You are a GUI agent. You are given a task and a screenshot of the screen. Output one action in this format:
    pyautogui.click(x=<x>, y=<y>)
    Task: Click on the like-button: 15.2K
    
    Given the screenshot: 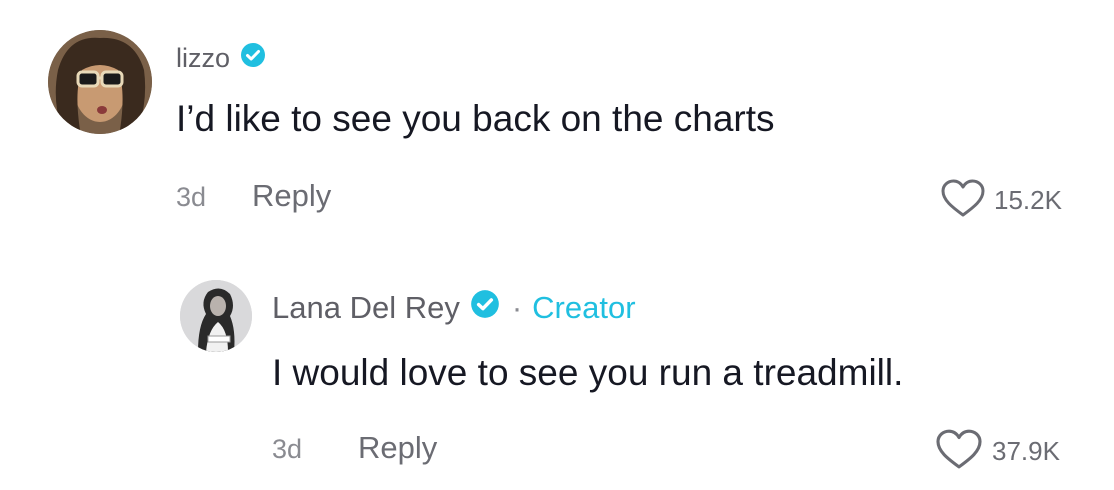 What is the action you would take?
    pyautogui.click(x=1001, y=200)
    